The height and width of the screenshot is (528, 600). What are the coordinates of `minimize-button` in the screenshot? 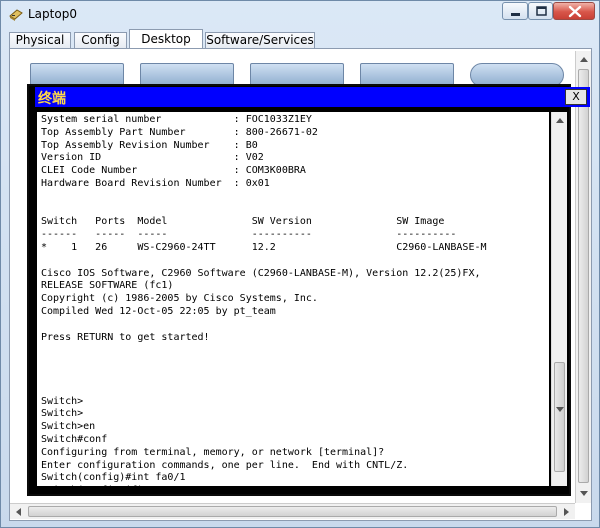 It's located at (515, 11).